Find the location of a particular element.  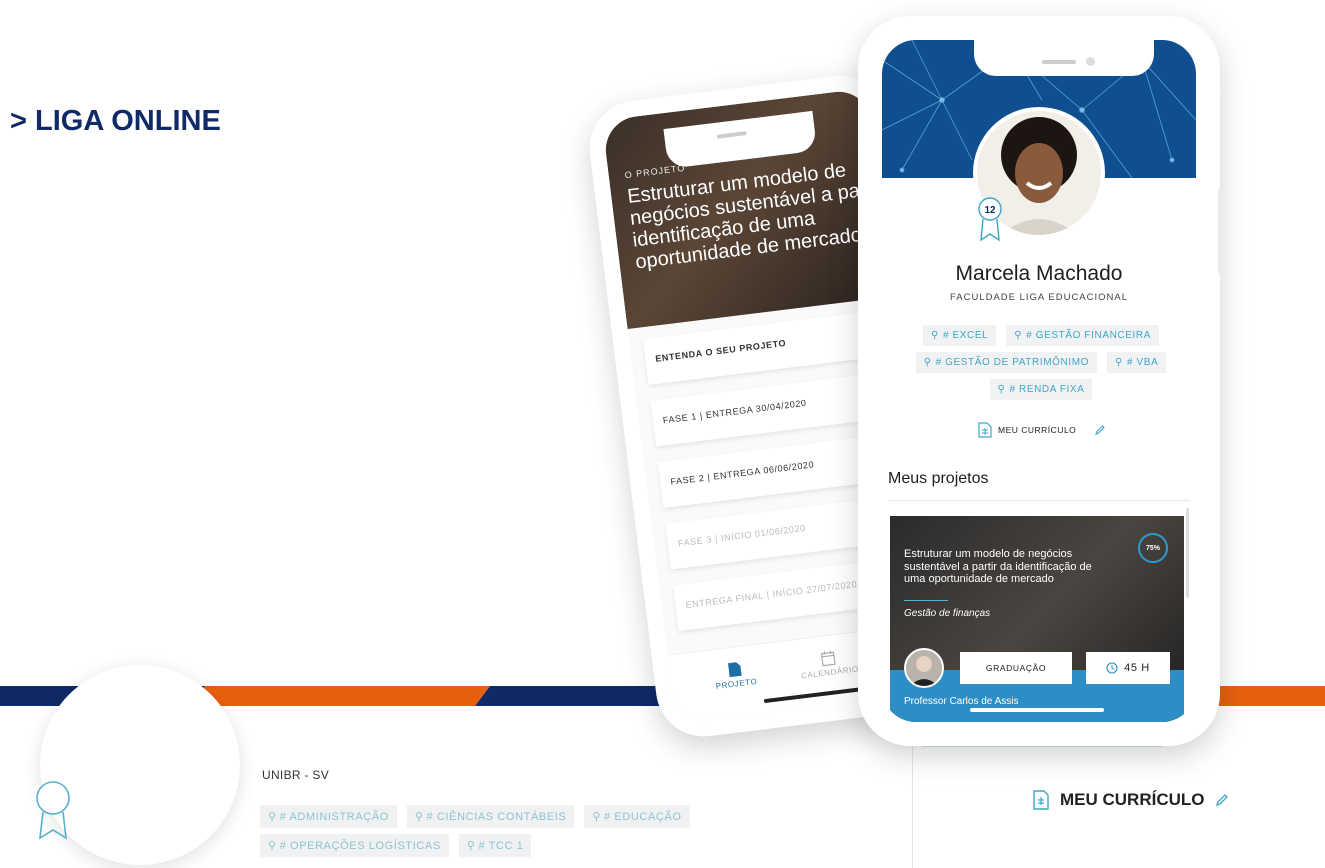

badge-level: 12 is located at coordinates (990, 210).